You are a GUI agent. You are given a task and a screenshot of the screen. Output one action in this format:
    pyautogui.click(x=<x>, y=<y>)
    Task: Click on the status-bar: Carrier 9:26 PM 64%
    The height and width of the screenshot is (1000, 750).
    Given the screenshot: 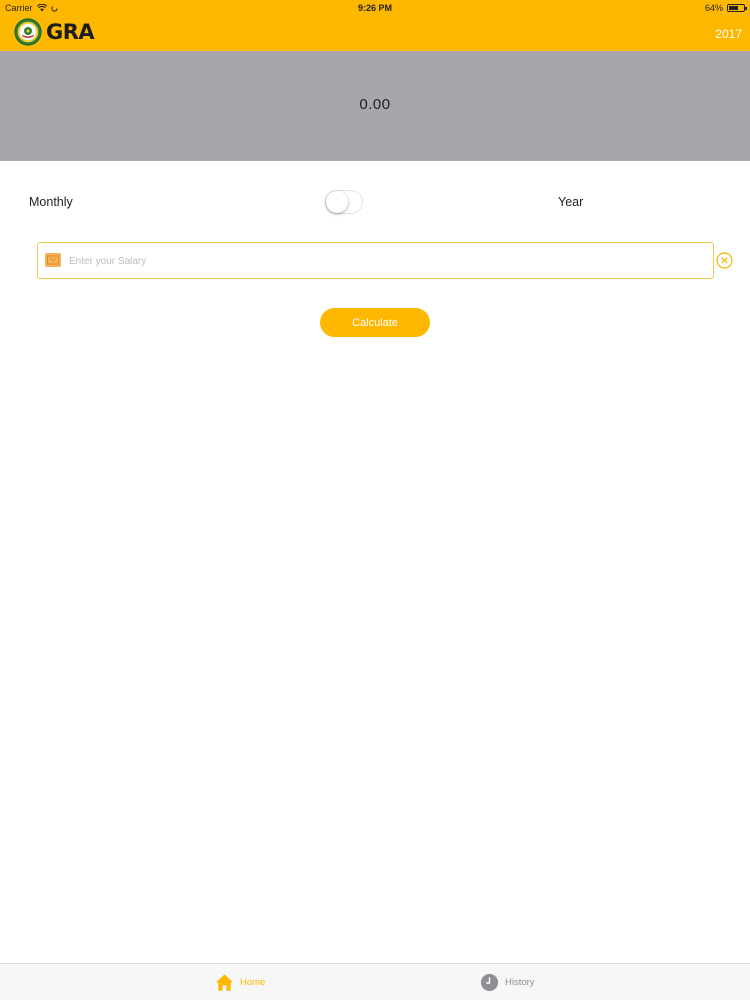 What is the action you would take?
    pyautogui.click(x=375, y=8)
    